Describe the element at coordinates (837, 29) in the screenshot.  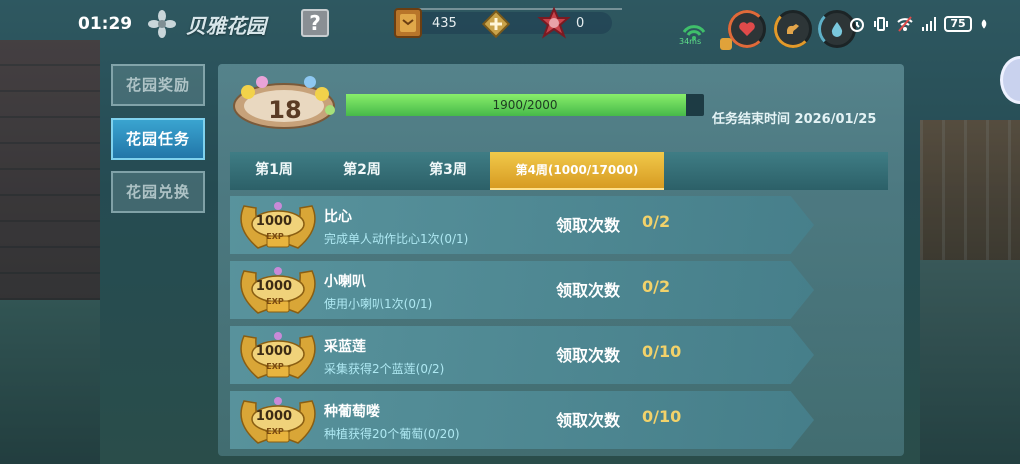
I see `drop-icon` at that location.